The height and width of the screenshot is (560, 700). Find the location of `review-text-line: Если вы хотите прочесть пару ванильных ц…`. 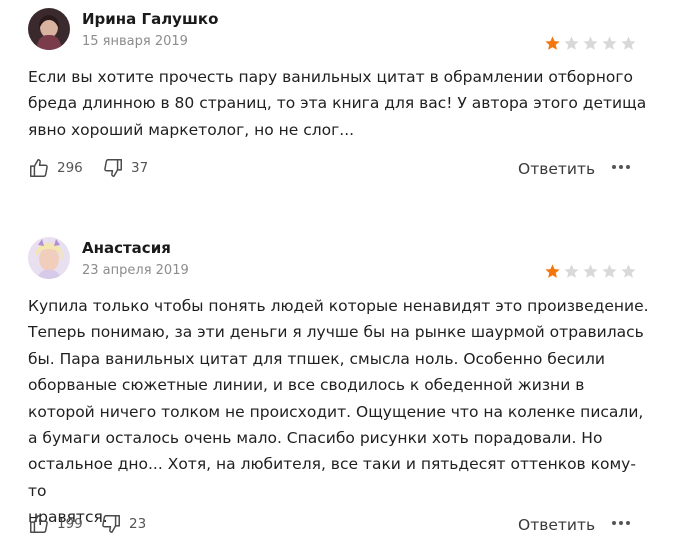

review-text-line: Если вы хотите прочесть пару ванильных ц… is located at coordinates (330, 77).